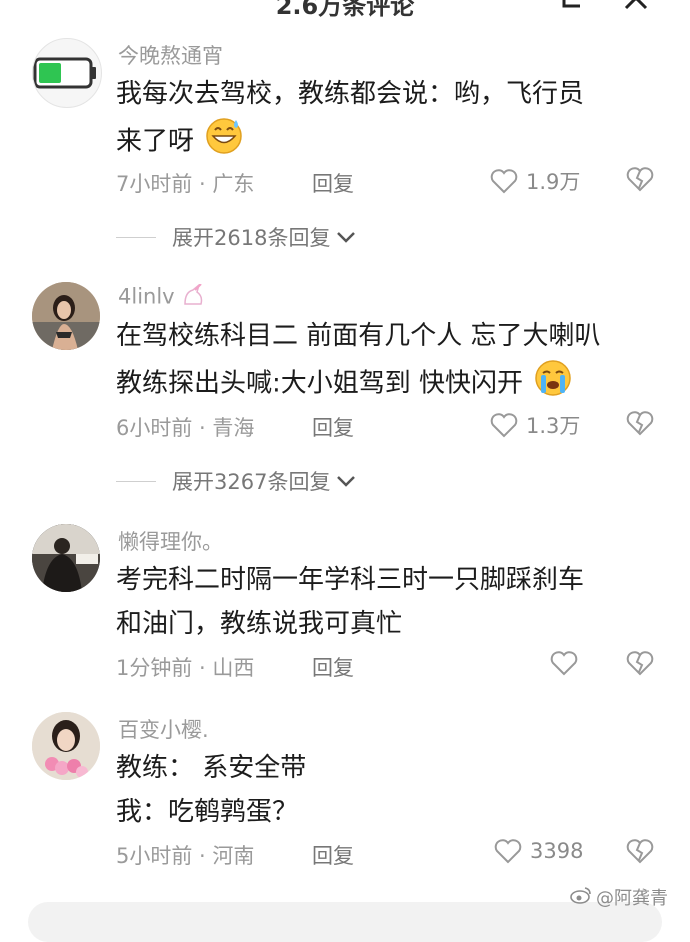 The width and height of the screenshot is (690, 942). What do you see at coordinates (350, 580) in the screenshot?
I see `comment-line: 考完科二时隔一年学科三时一只脚踩刹车` at bounding box center [350, 580].